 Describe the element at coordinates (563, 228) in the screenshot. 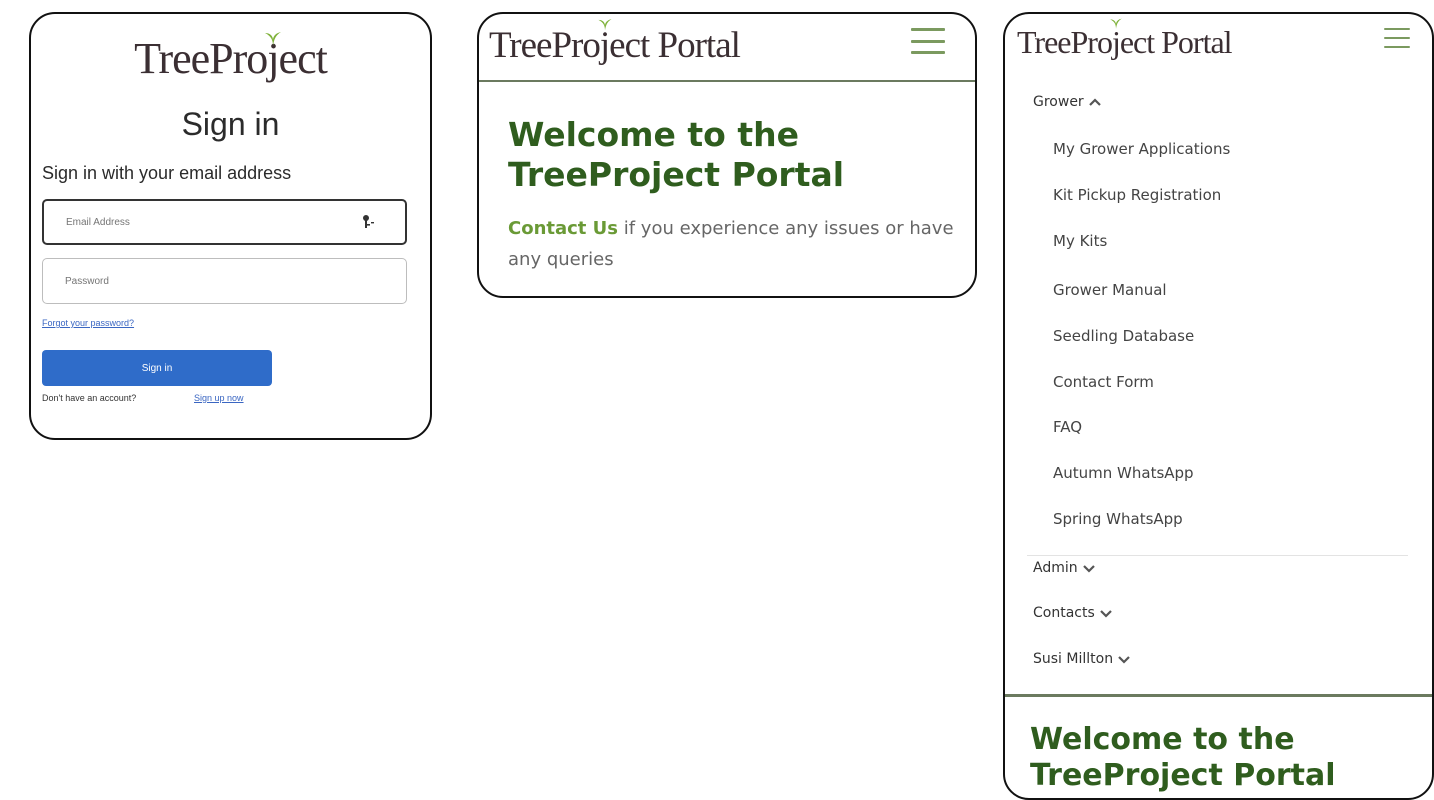

I see `contact-us-link: Contact Us` at that location.